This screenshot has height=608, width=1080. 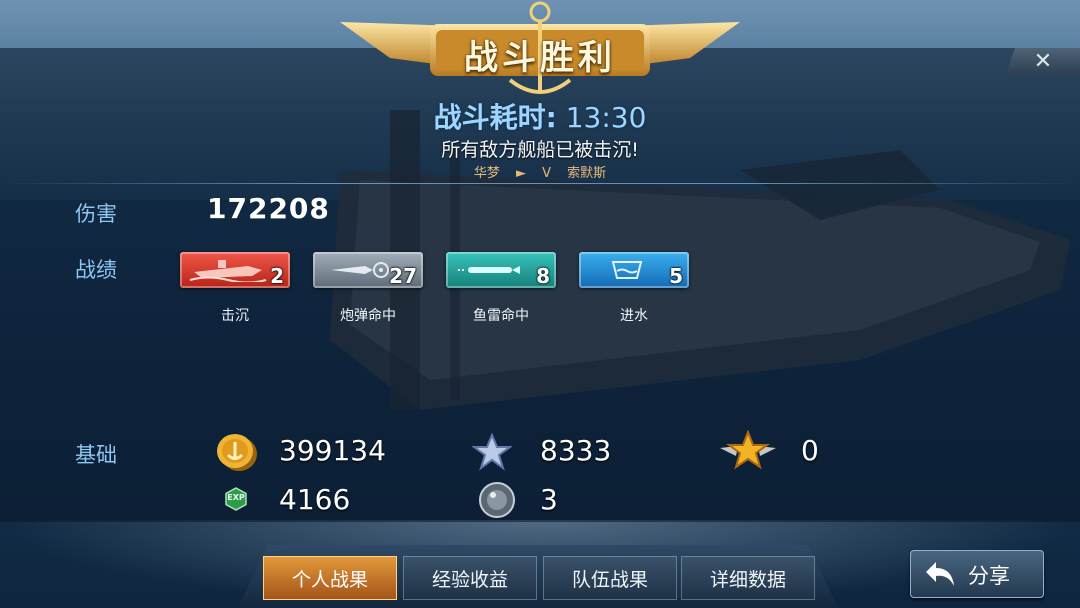 I want to click on stat-name-flooding: 进水, so click(x=634, y=316).